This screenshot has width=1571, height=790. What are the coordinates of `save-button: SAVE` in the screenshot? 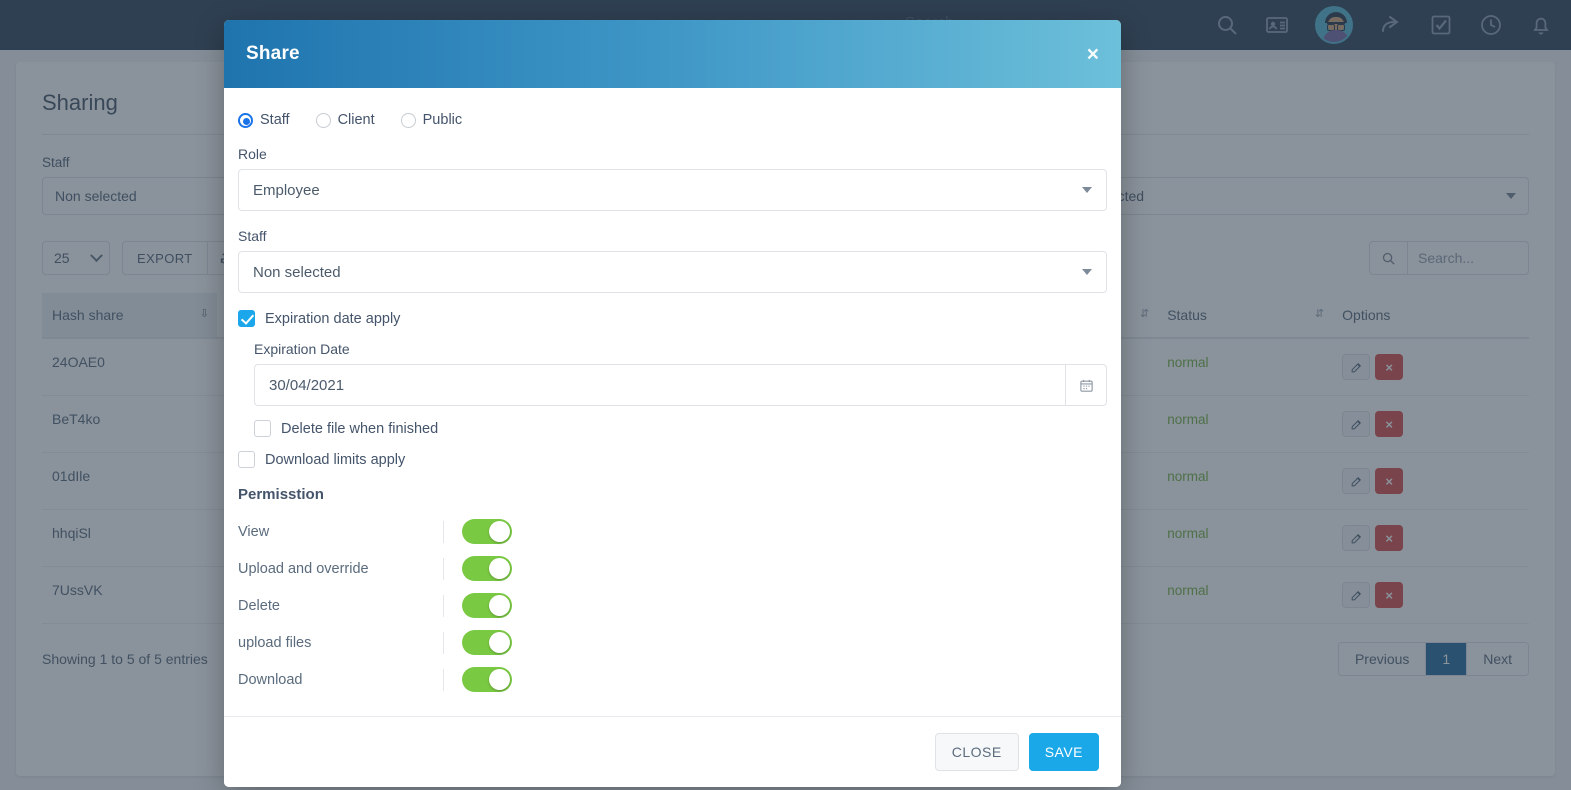 It's located at (1063, 752).